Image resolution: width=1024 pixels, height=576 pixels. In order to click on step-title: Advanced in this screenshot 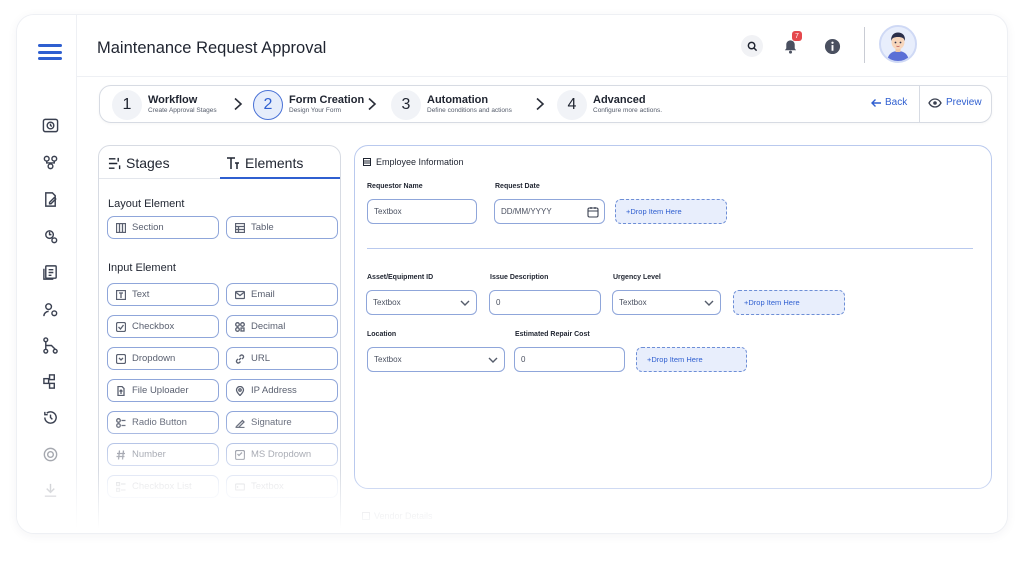, I will do `click(619, 100)`.